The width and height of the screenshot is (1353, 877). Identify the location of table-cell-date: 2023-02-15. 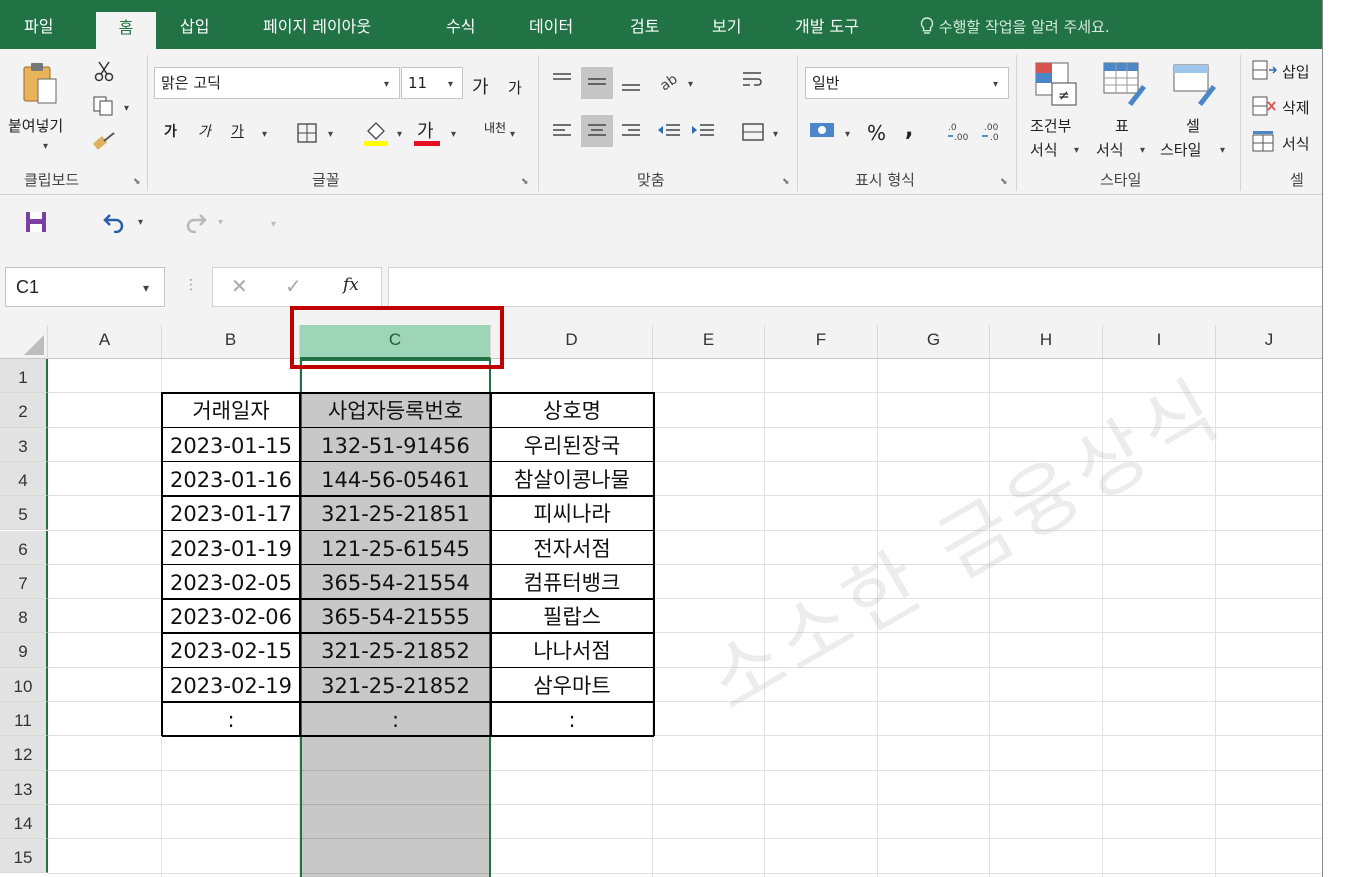
(231, 650).